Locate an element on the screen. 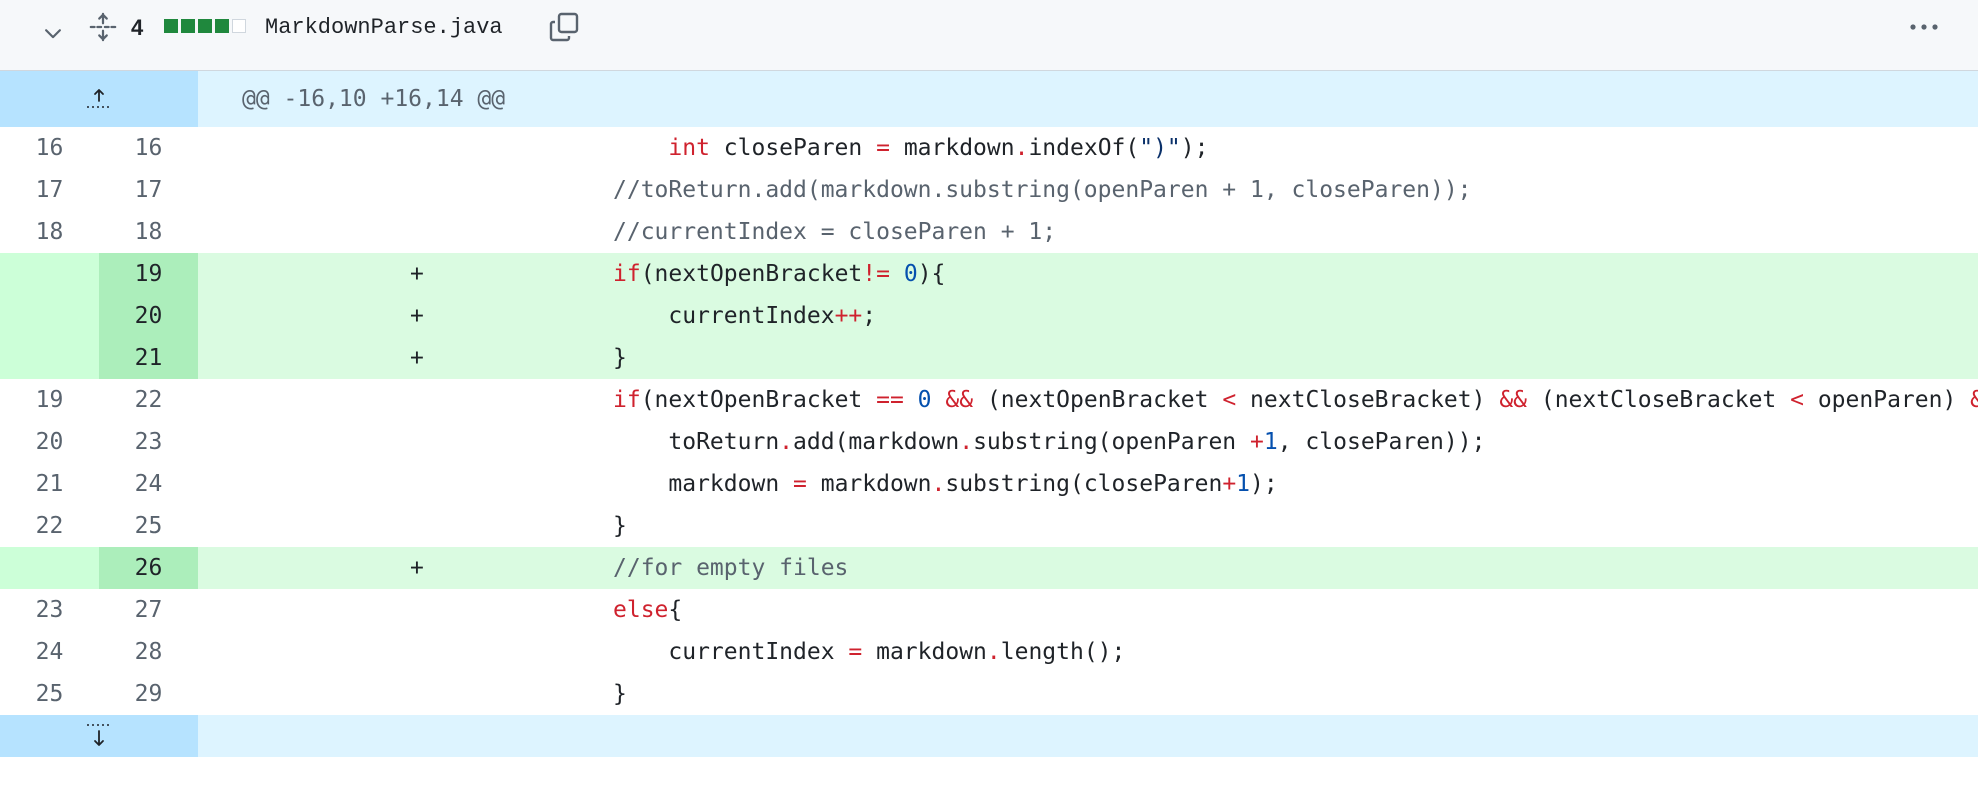 This screenshot has width=1978, height=793. diffstat is located at coordinates (205, 26).